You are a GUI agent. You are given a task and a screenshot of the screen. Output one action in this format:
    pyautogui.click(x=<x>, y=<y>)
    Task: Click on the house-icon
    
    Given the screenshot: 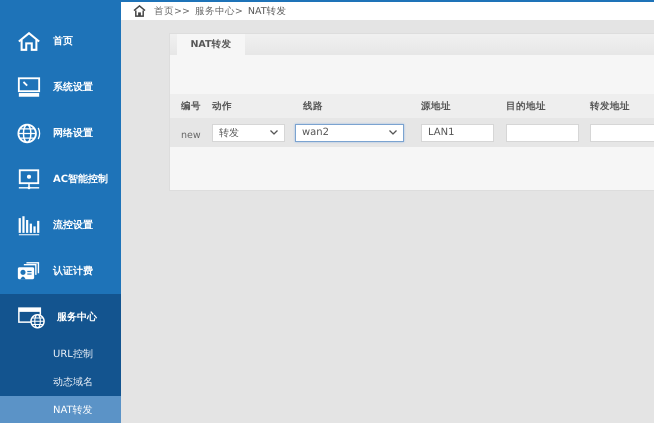 What is the action you would take?
    pyautogui.click(x=29, y=41)
    